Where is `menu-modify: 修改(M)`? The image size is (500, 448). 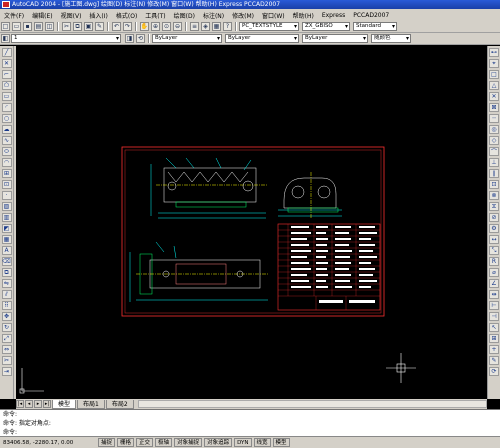
menu-modify: 修改(M) is located at coordinates (243, 15).